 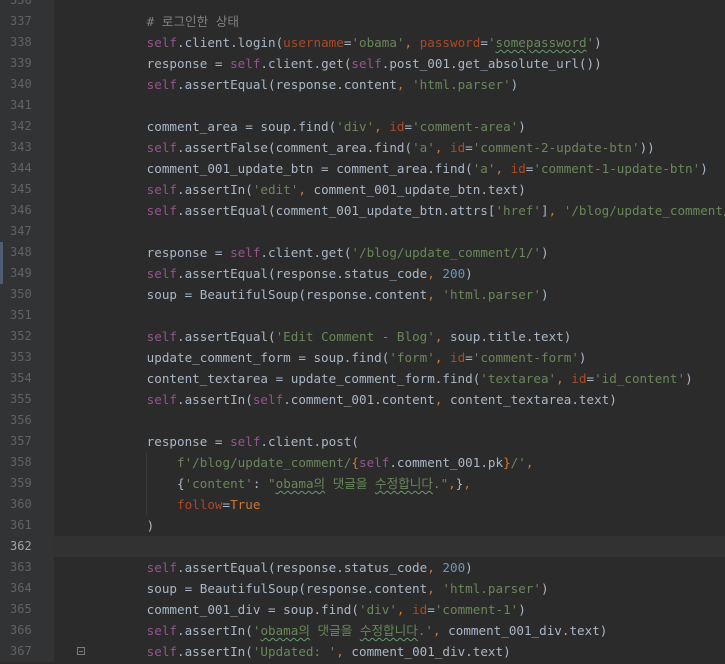 What do you see at coordinates (362, 105) in the screenshot?
I see `code-line: 341` at bounding box center [362, 105].